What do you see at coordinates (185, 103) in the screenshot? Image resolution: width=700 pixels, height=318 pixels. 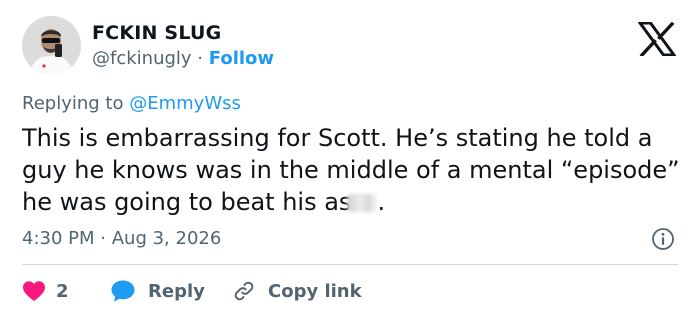 I see `reply-mention-link: @EmmyWss` at bounding box center [185, 103].